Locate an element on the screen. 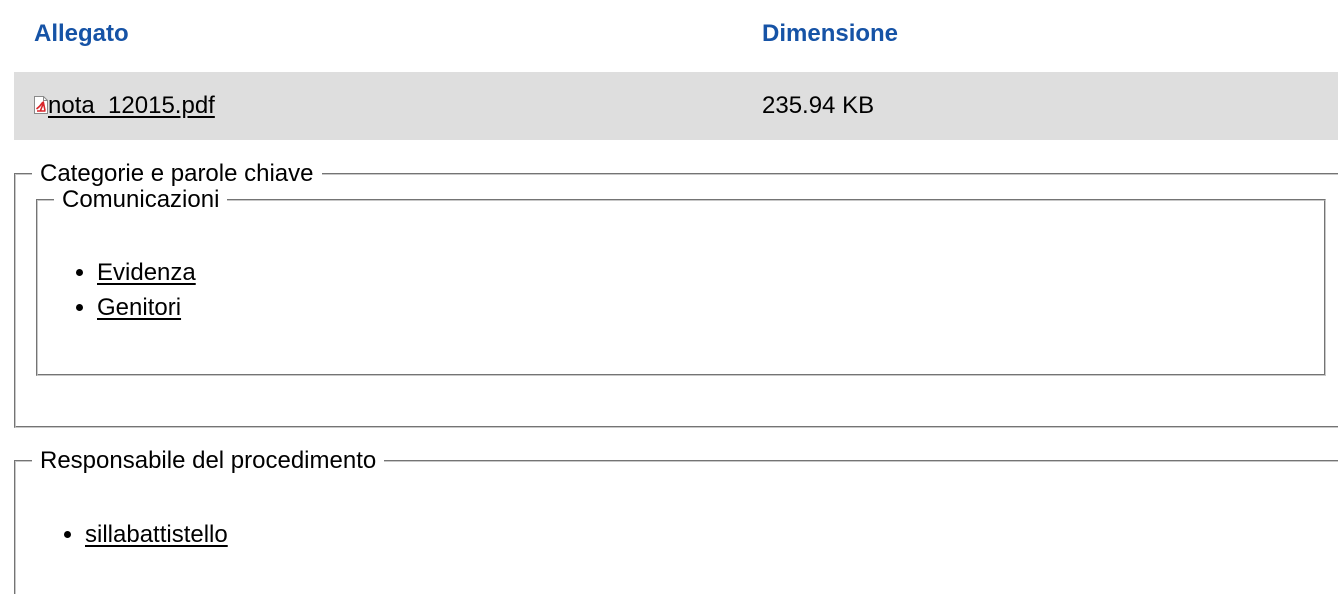 Image resolution: width=1338 pixels, height=594 pixels. term-link-responsible: sillabattistello is located at coordinates (156, 534).